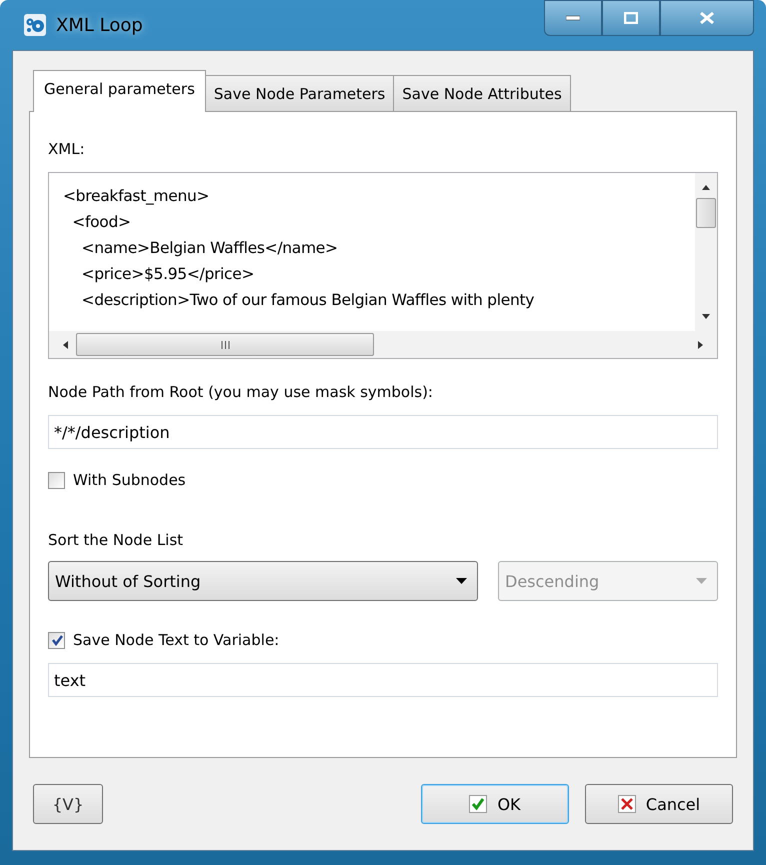 This screenshot has height=865, width=766. What do you see at coordinates (168, 274) in the screenshot?
I see `code-line: <price>$5.95</price>` at bounding box center [168, 274].